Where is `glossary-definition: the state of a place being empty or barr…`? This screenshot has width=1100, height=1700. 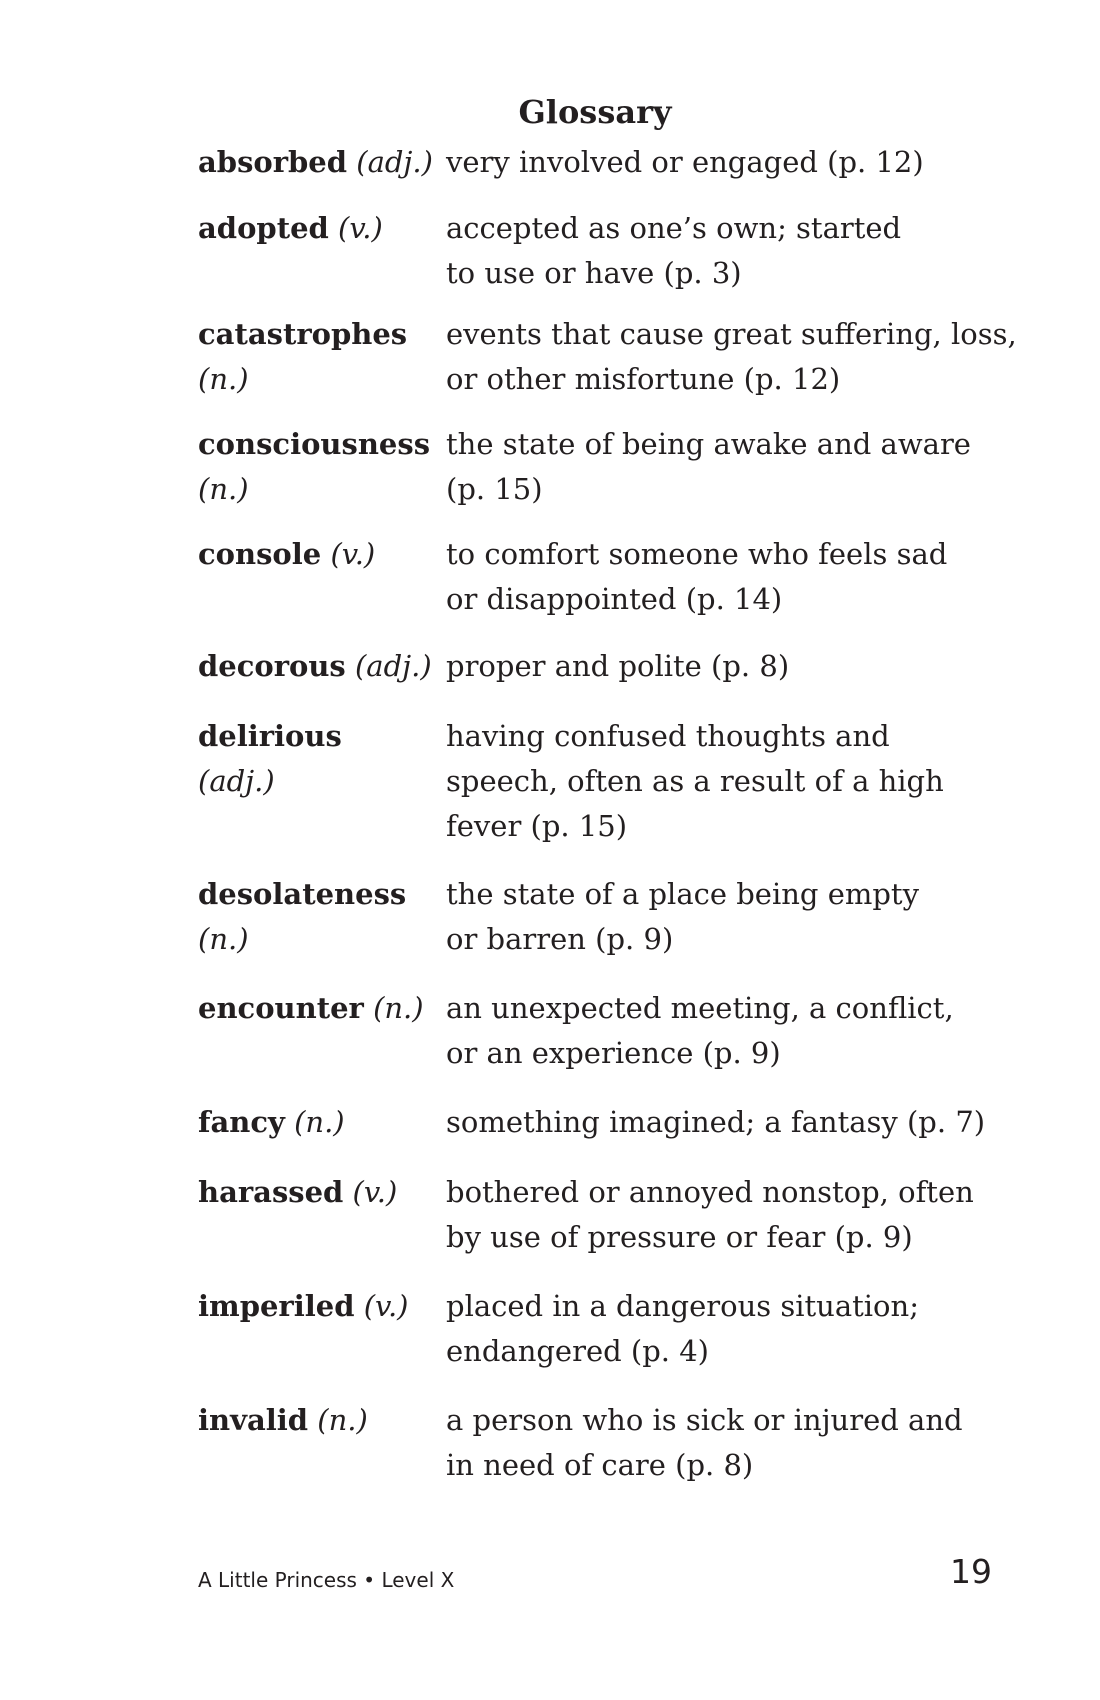
glossary-definition: the state of a place being empty or barr… is located at coordinates (682, 916).